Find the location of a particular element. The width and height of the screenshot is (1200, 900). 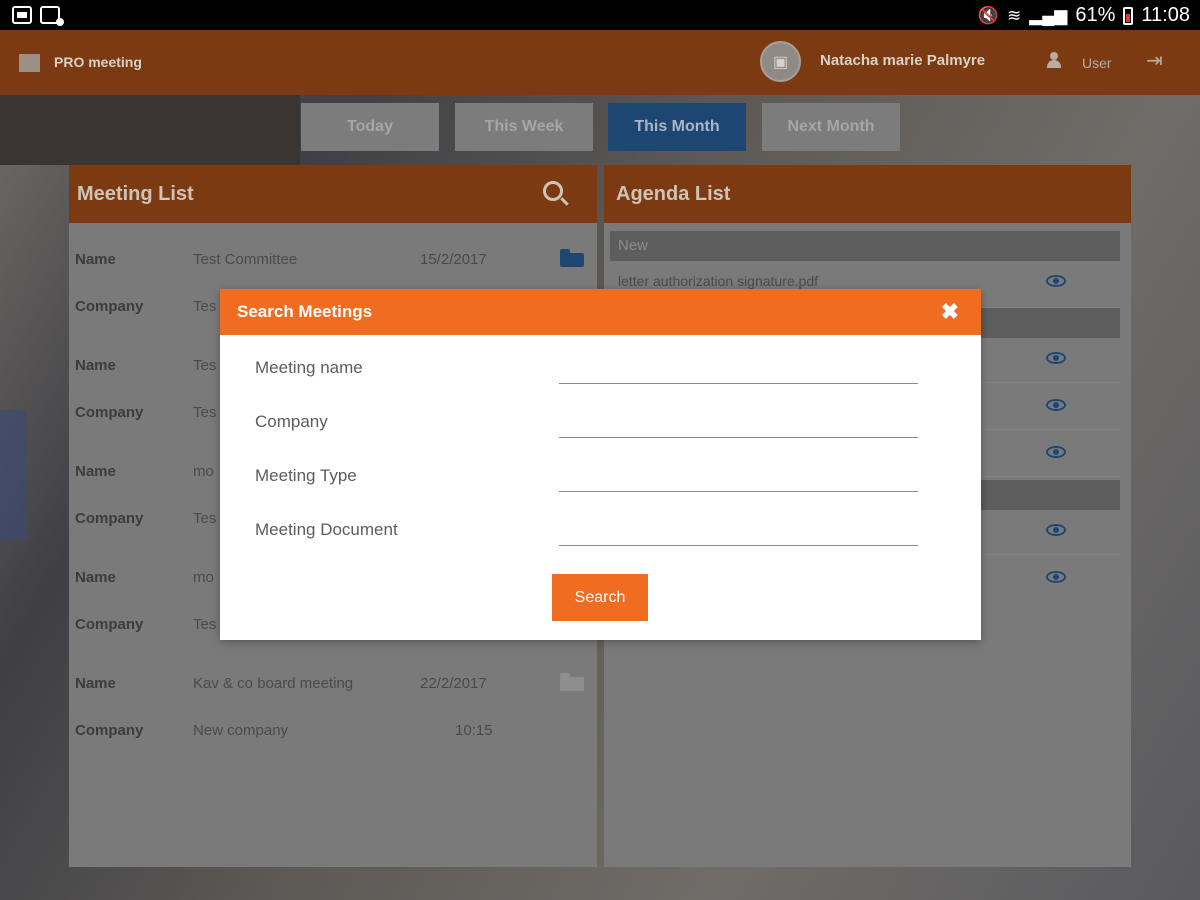

meeting-list-header: Meeting List is located at coordinates (333, 194).